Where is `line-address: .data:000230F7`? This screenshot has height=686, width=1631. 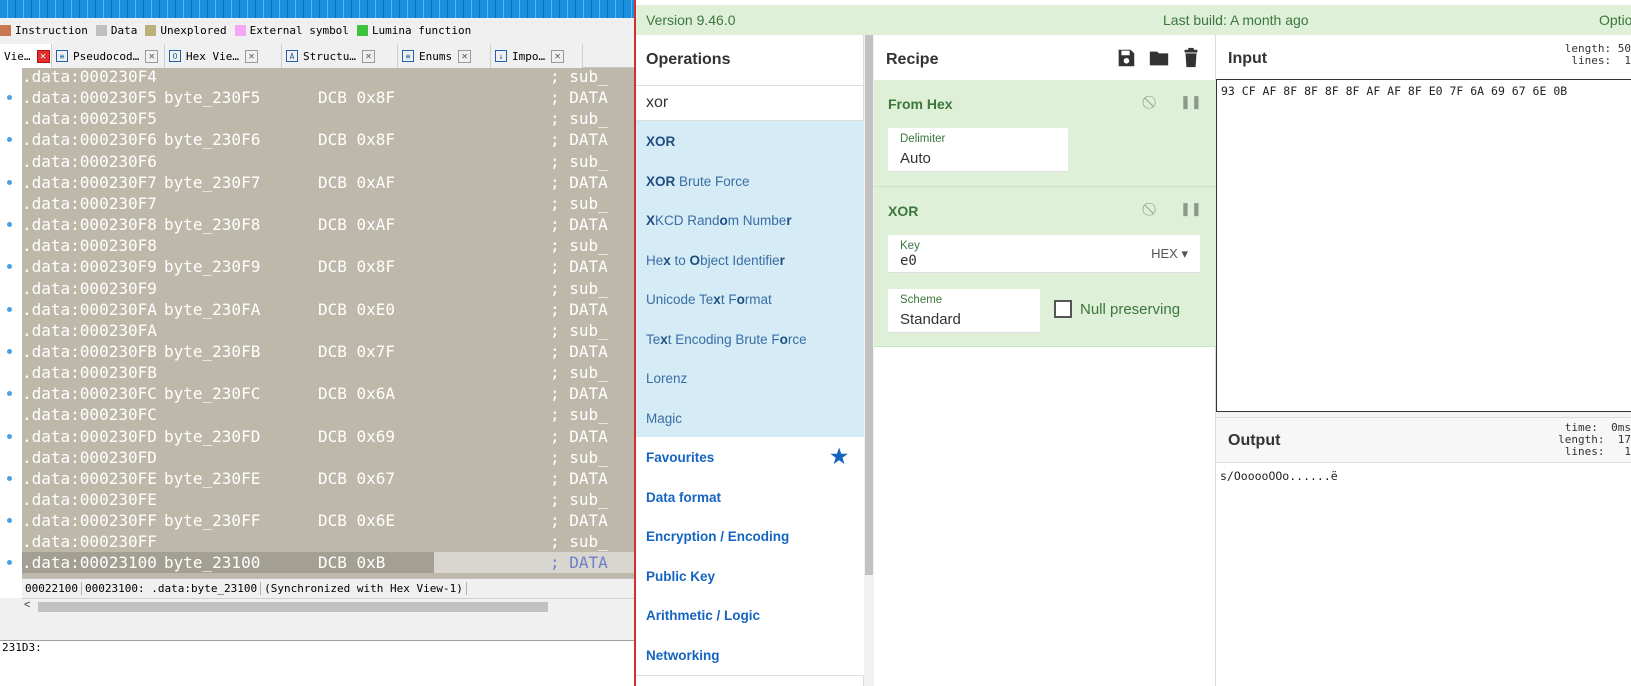
line-address: .data:000230F7 is located at coordinates (89, 182).